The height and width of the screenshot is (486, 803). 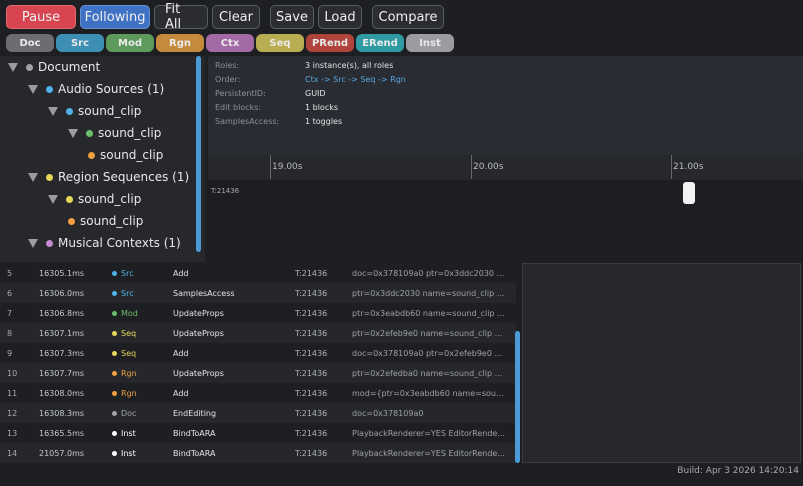 What do you see at coordinates (180, 43) in the screenshot?
I see `filter-chip-rgn: Rgn` at bounding box center [180, 43].